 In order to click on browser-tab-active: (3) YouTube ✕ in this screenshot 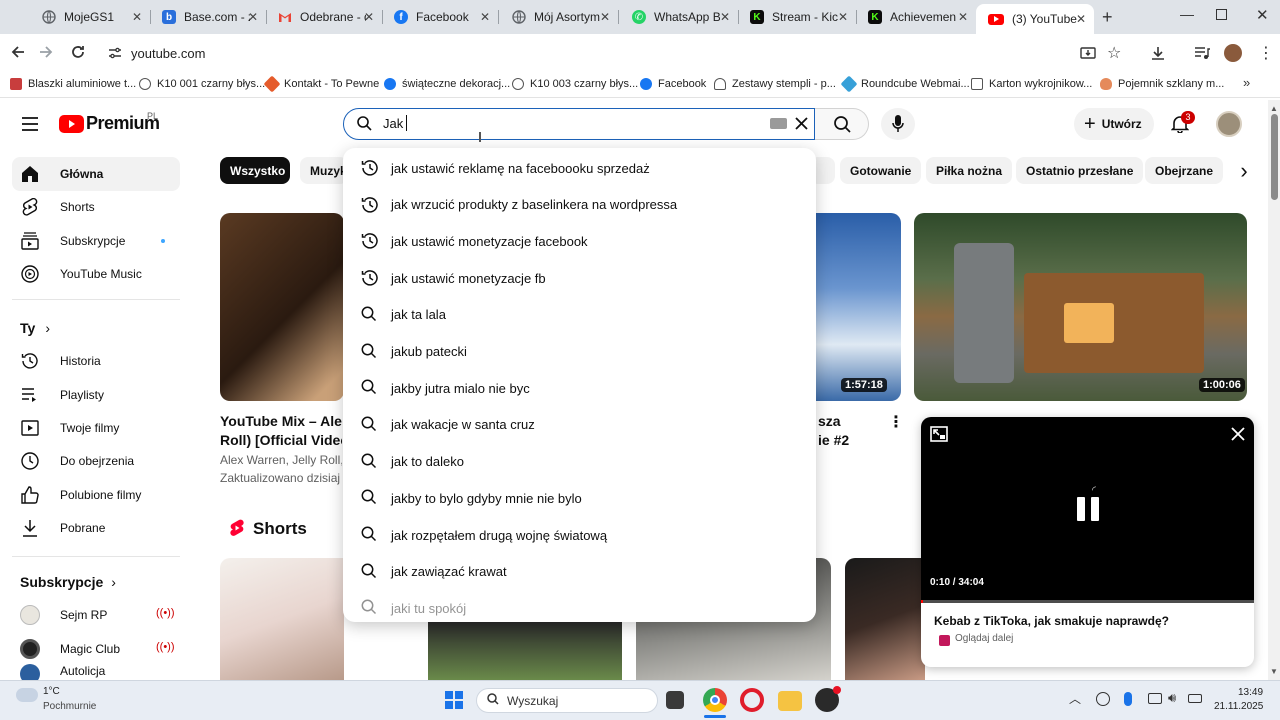, I will do `click(1035, 19)`.